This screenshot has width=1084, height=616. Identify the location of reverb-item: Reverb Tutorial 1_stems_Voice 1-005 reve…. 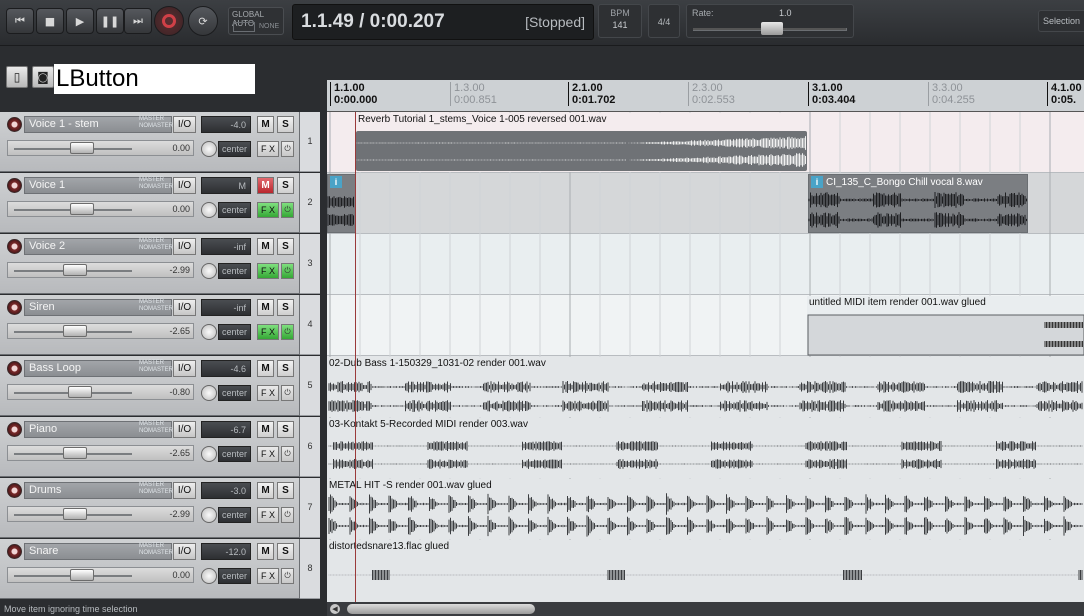
(582, 142).